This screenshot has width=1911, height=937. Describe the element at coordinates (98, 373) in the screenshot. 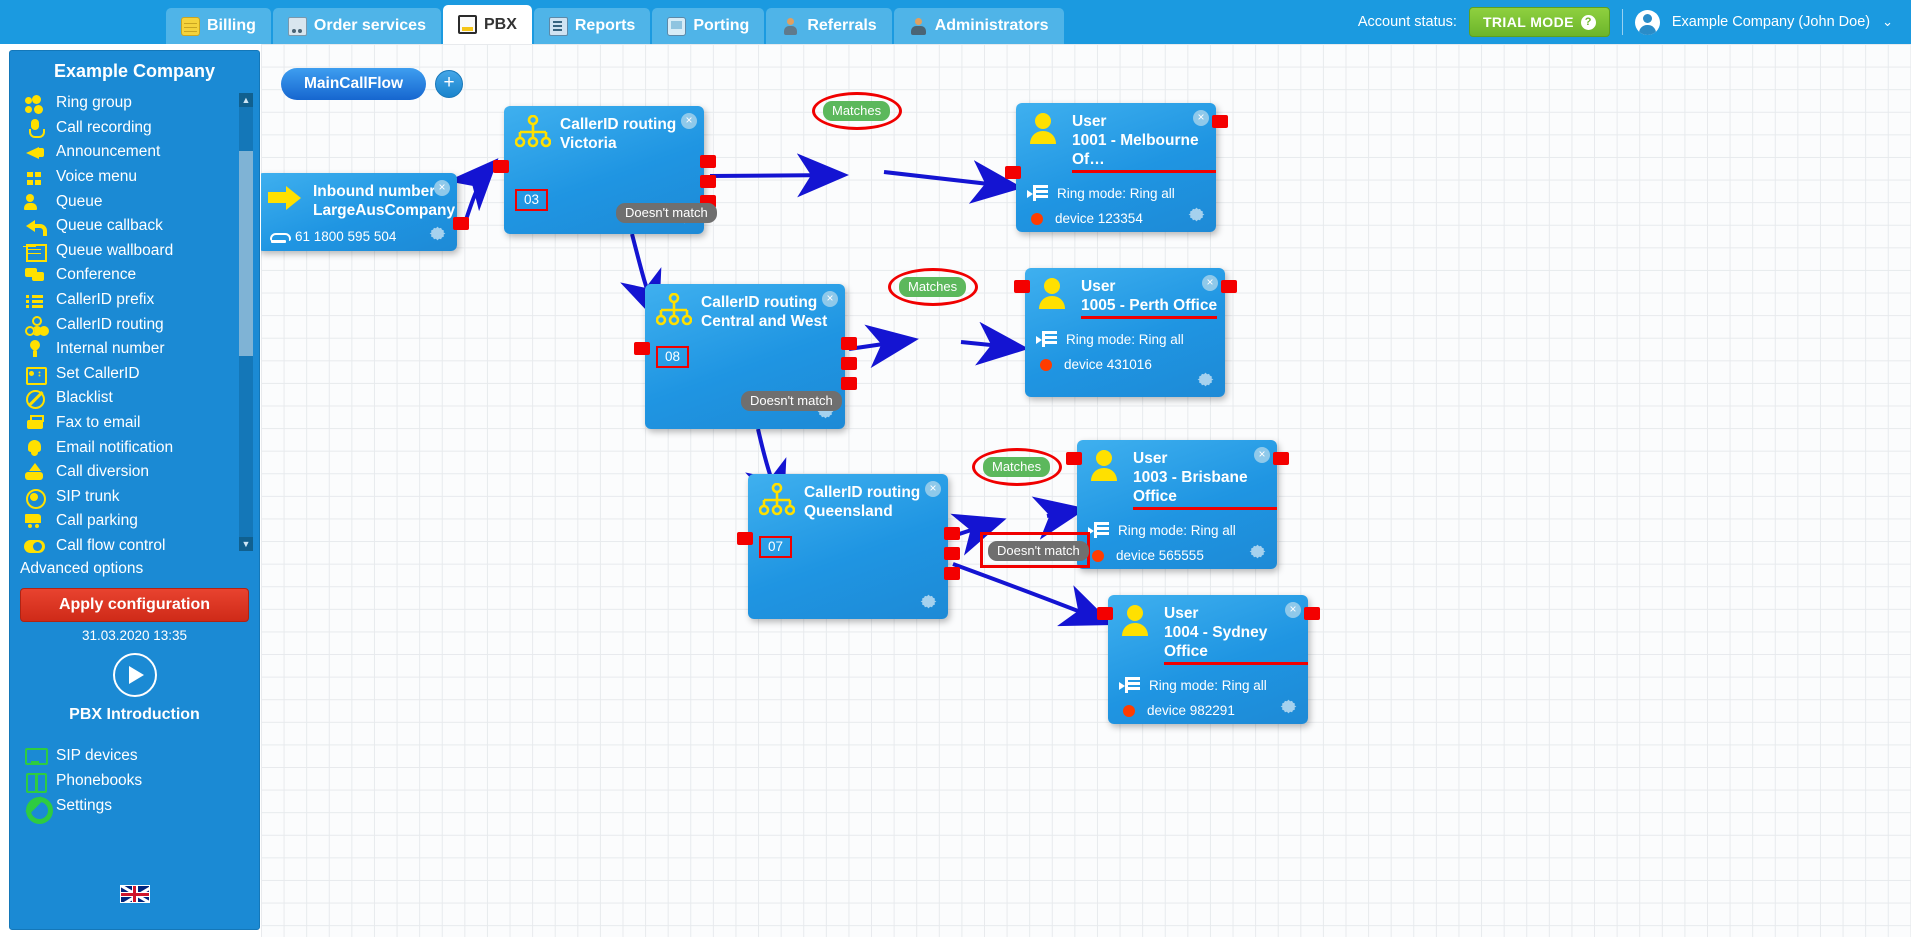

I see `sidebar-item-label: Set CallerID` at that location.